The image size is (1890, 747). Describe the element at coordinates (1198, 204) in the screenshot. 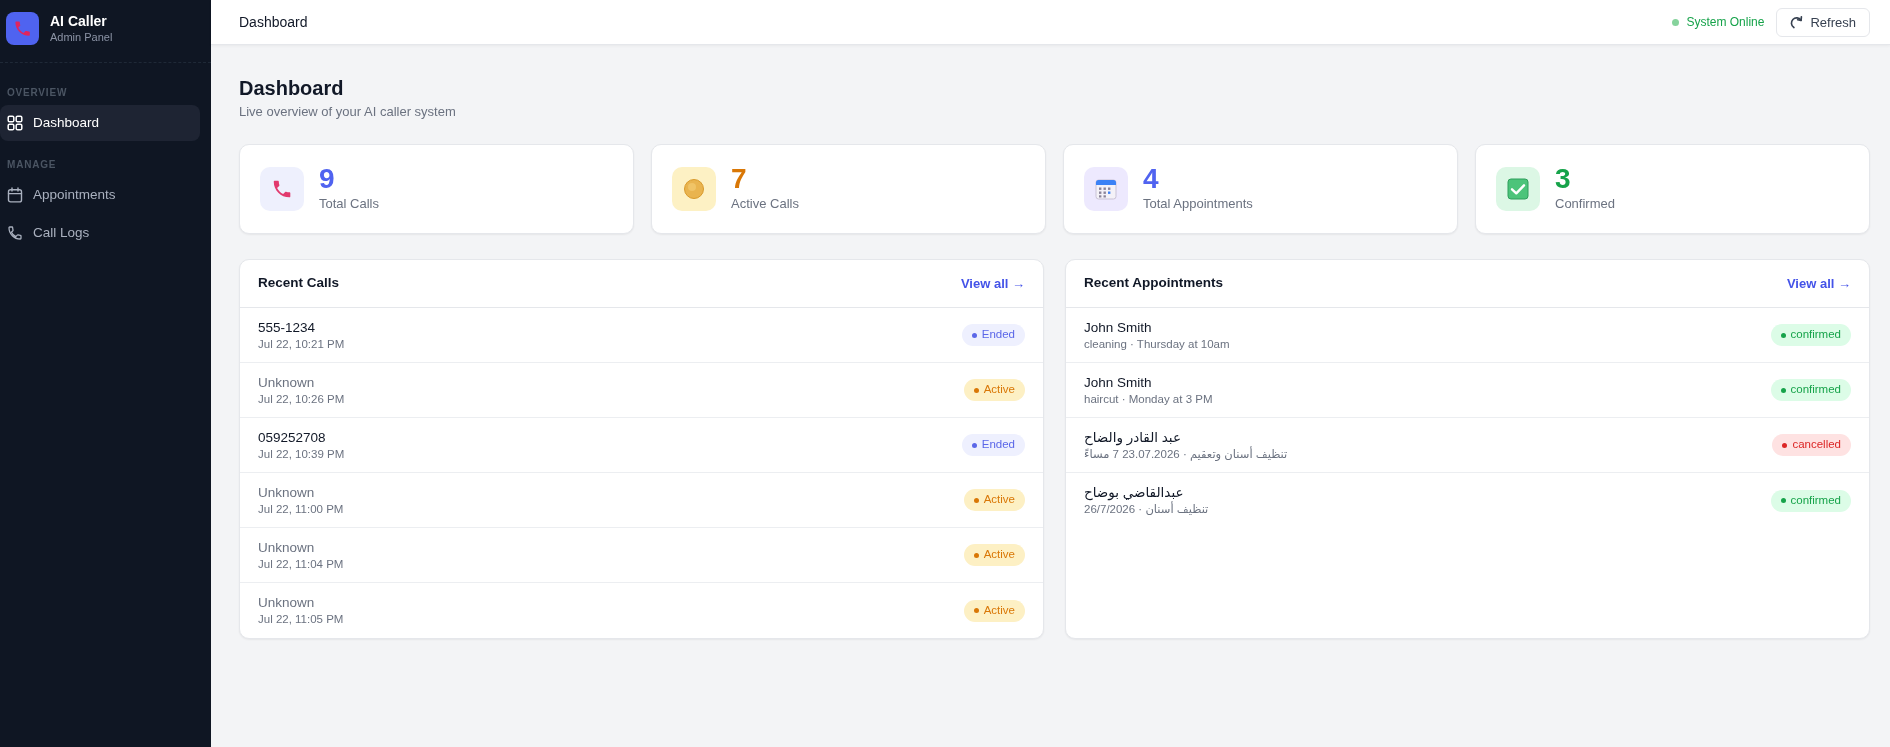

I see `stat-label: Total Appointments` at that location.